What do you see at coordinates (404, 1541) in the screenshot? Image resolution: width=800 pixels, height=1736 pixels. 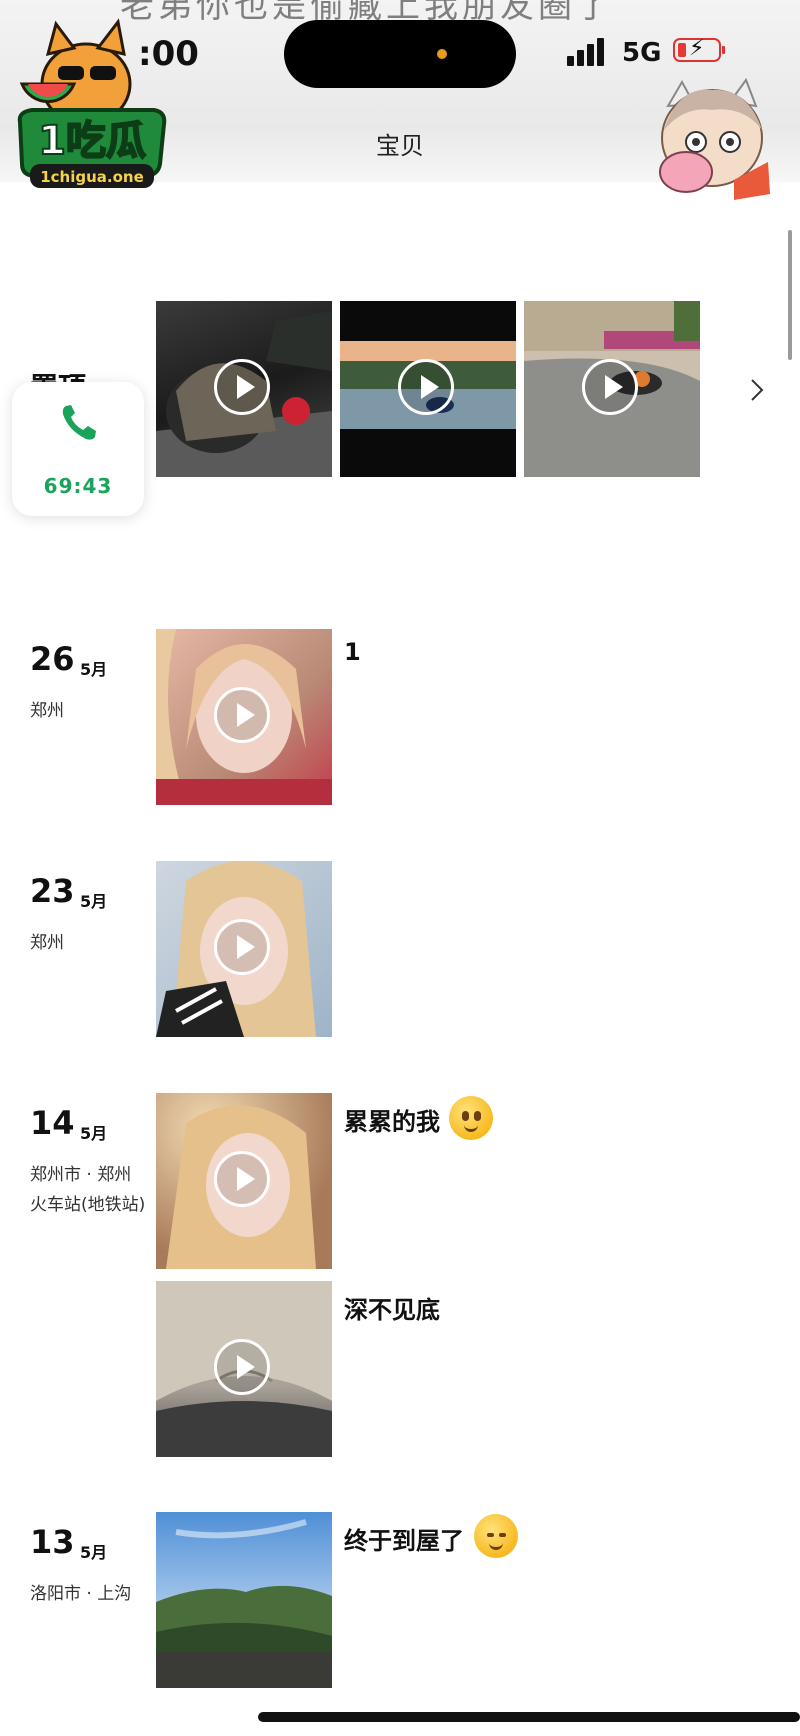 I see `post-caption: 终于到屋了` at bounding box center [404, 1541].